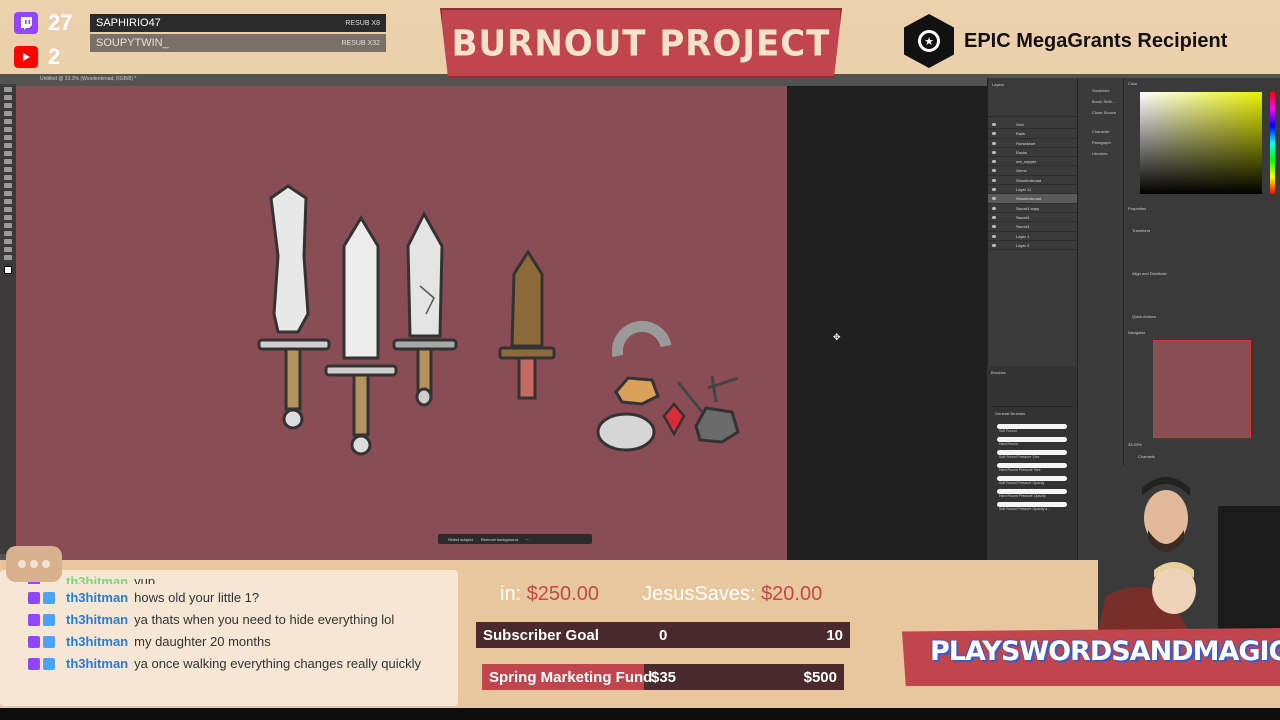 The width and height of the screenshot is (1280, 720). What do you see at coordinates (8, 201) in the screenshot?
I see `dodge-tool-icon` at bounding box center [8, 201].